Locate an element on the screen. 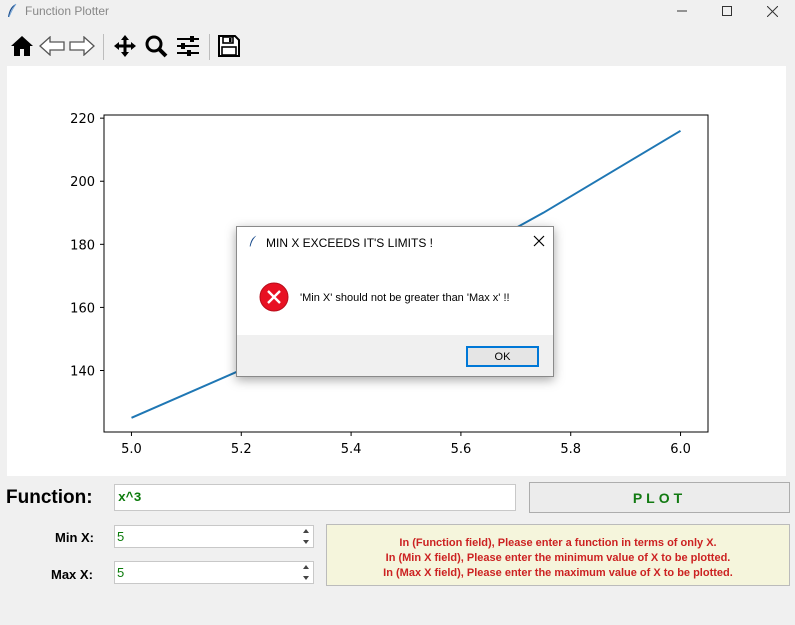 This screenshot has width=795, height=625. x-tick-label: 5.0 is located at coordinates (131, 449).